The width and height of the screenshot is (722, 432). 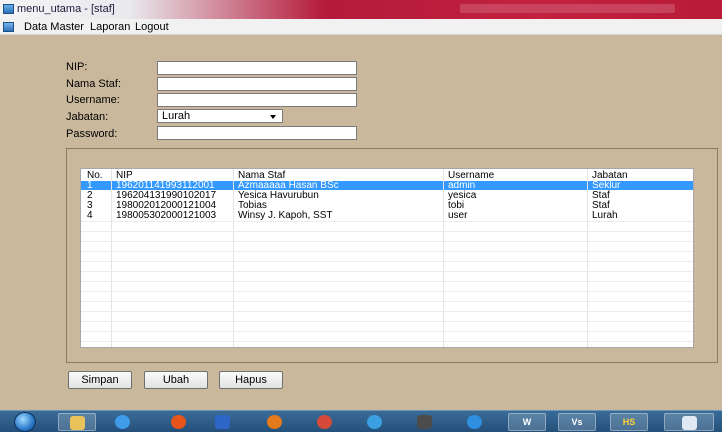 What do you see at coordinates (605, 215) in the screenshot?
I see `cell-jabatan: Lurah` at bounding box center [605, 215].